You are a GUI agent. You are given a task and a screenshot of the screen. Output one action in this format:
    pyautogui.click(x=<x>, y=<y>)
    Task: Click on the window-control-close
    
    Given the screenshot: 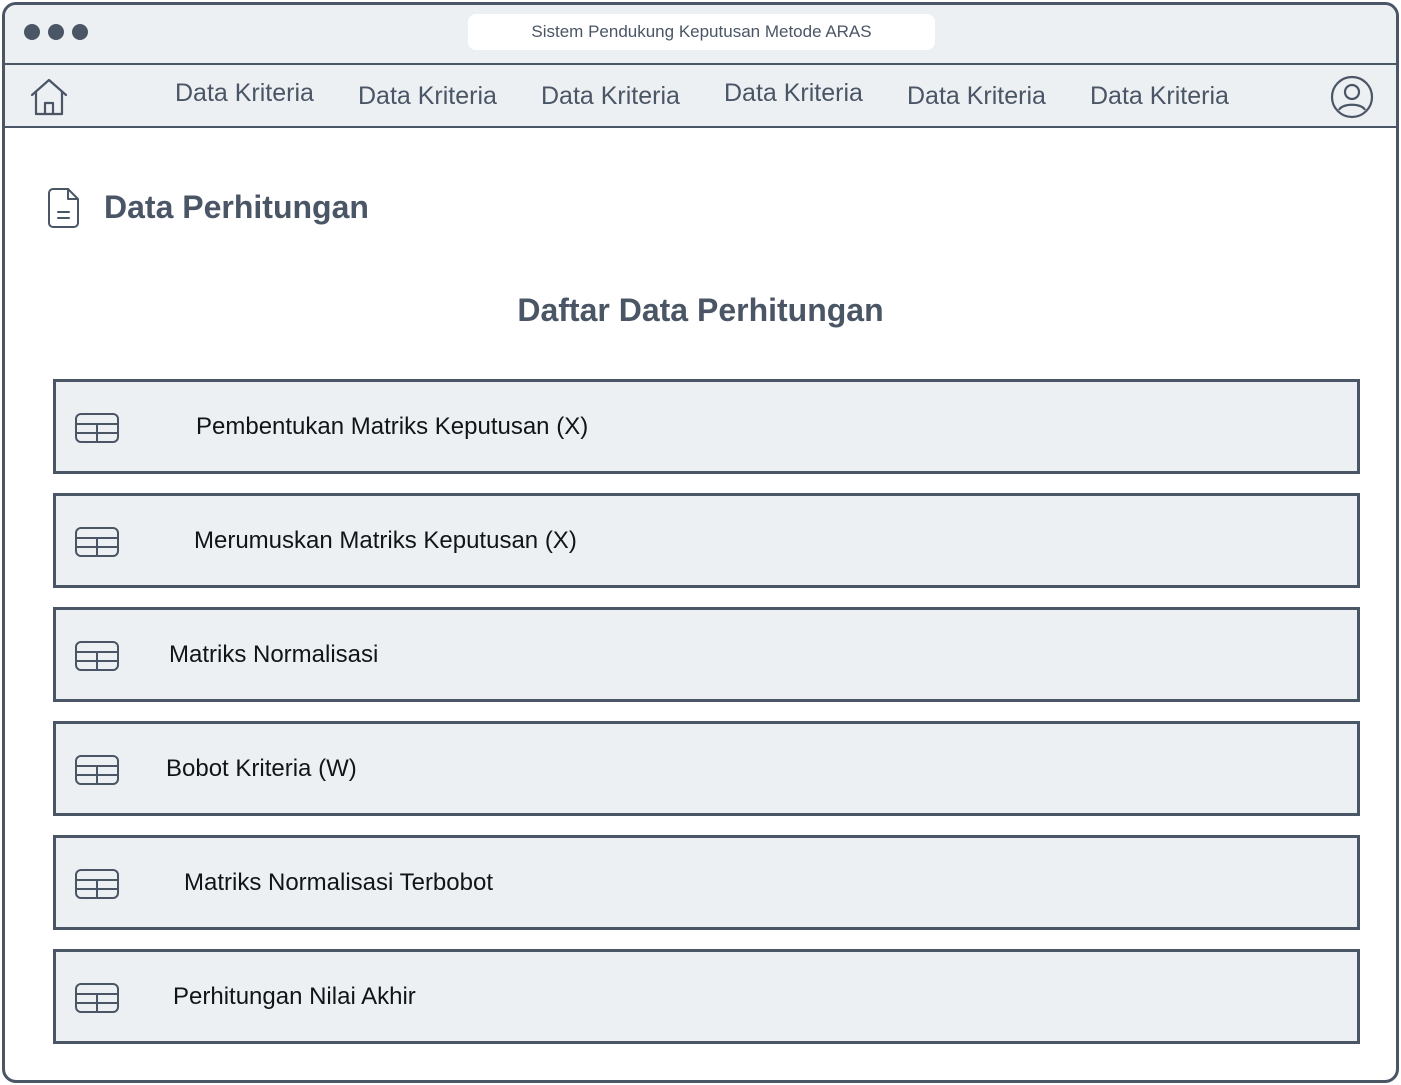 What is the action you would take?
    pyautogui.click(x=32, y=32)
    